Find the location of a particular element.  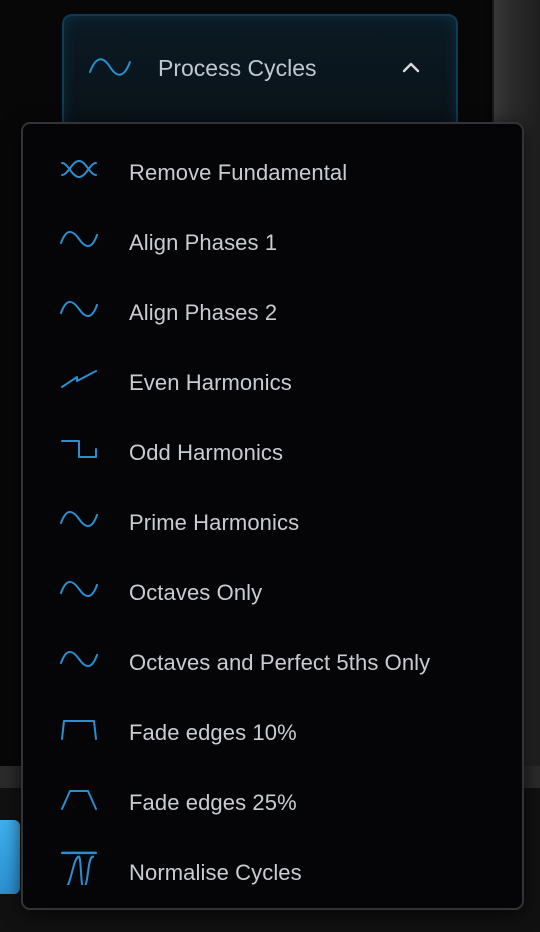

menu-item-label: Normalise Cycles is located at coordinates (215, 872).